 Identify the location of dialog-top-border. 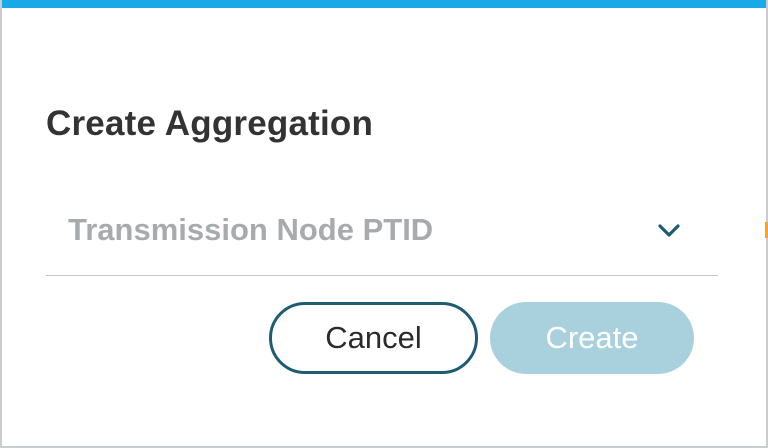
(384, 4).